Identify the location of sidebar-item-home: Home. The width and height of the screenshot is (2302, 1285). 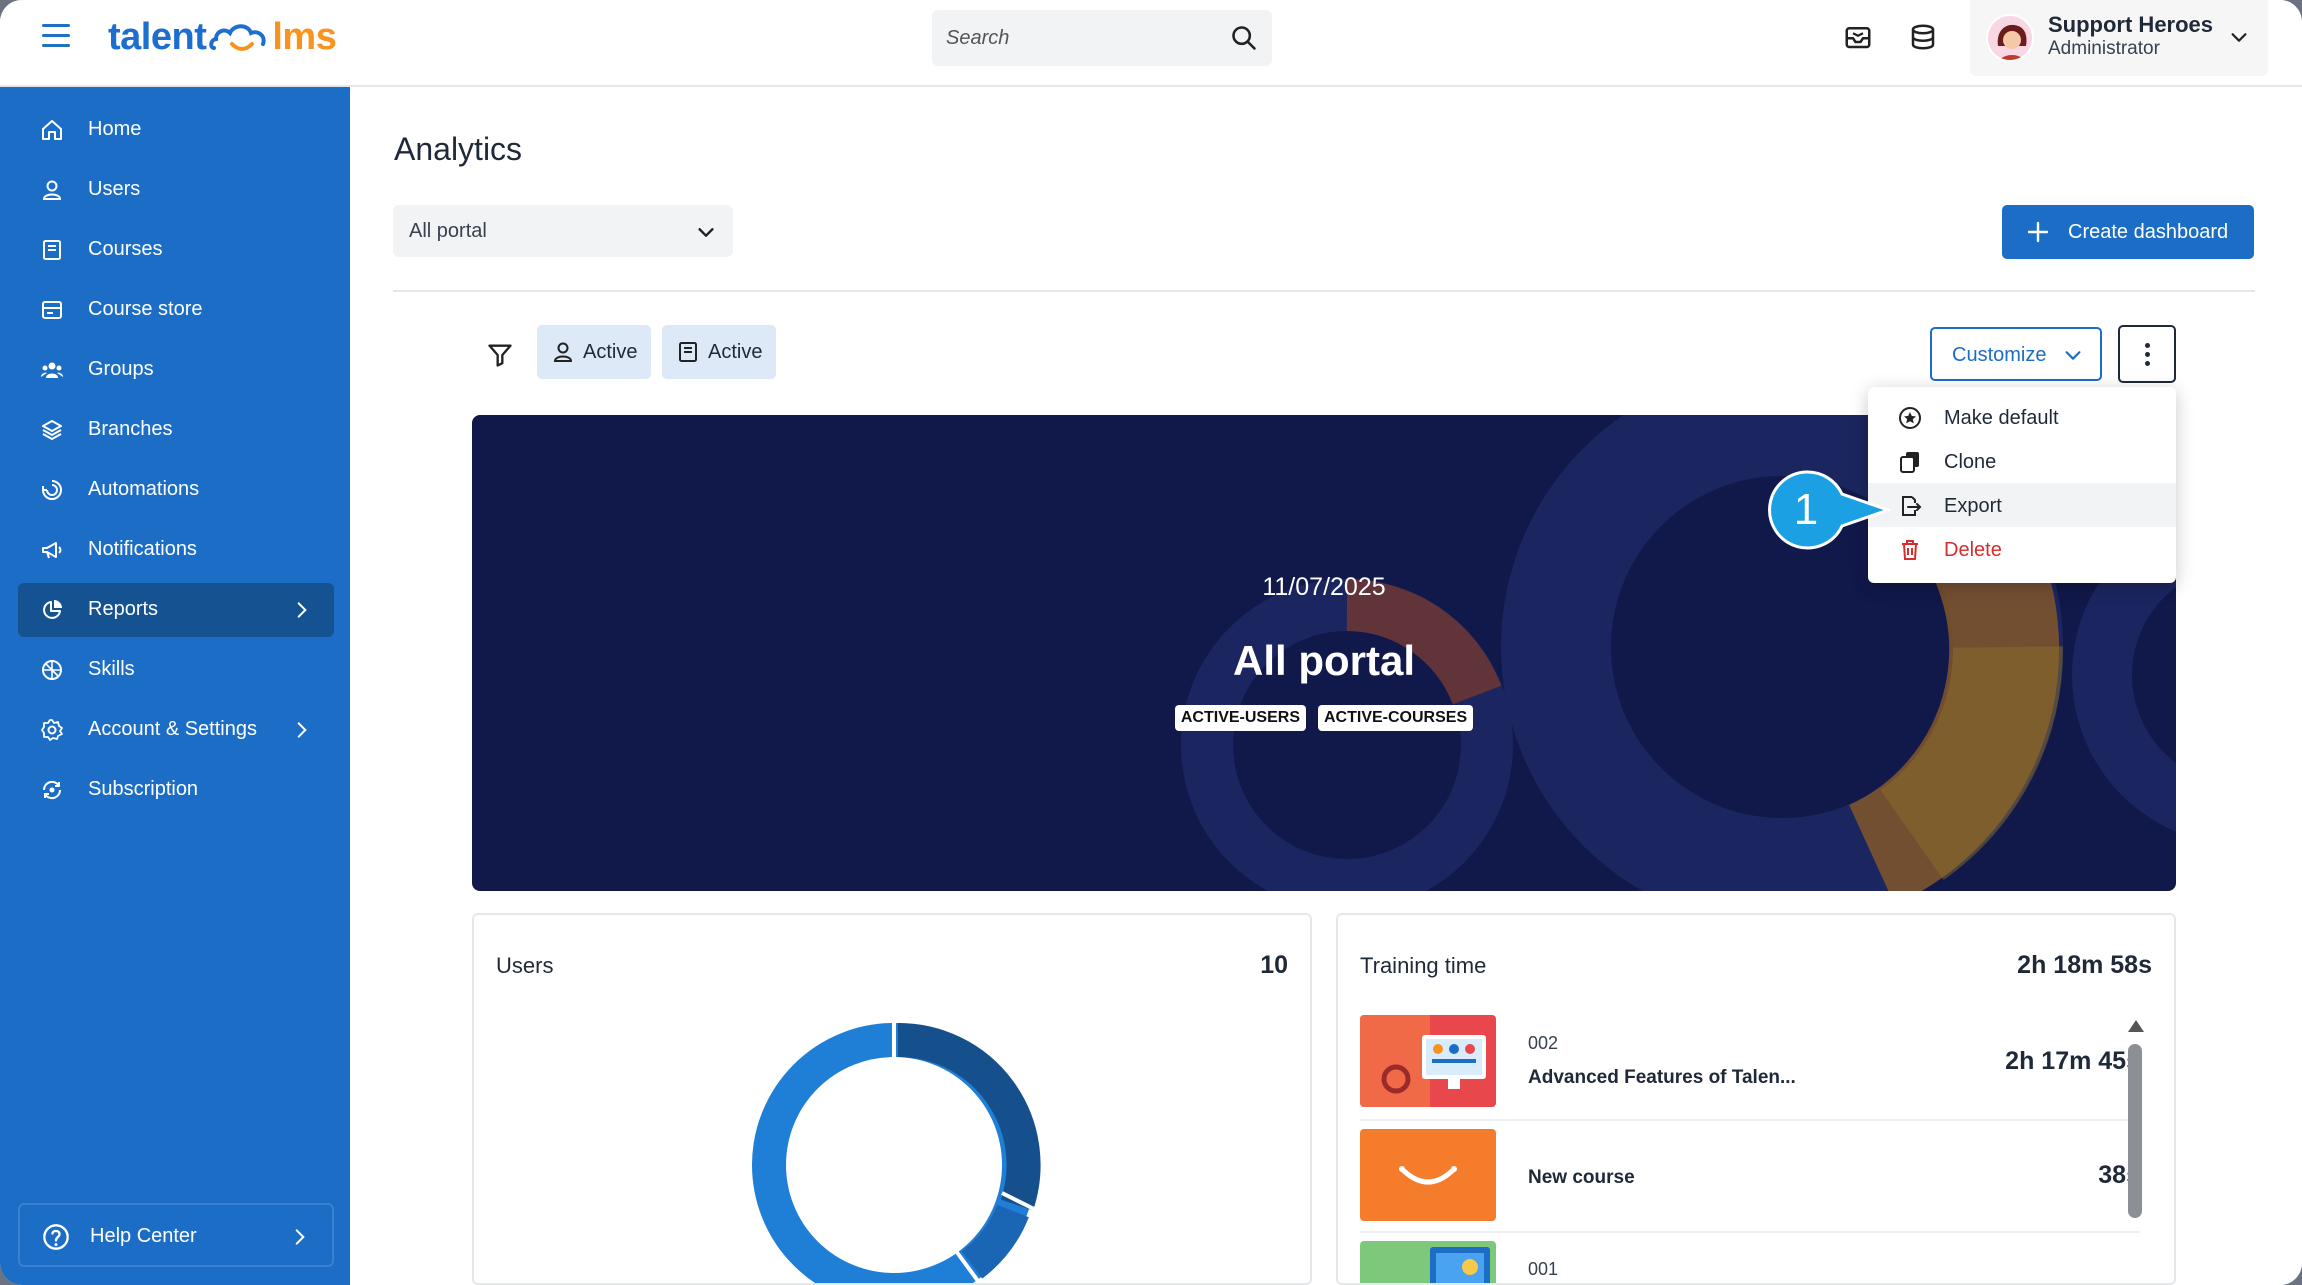
(176, 130).